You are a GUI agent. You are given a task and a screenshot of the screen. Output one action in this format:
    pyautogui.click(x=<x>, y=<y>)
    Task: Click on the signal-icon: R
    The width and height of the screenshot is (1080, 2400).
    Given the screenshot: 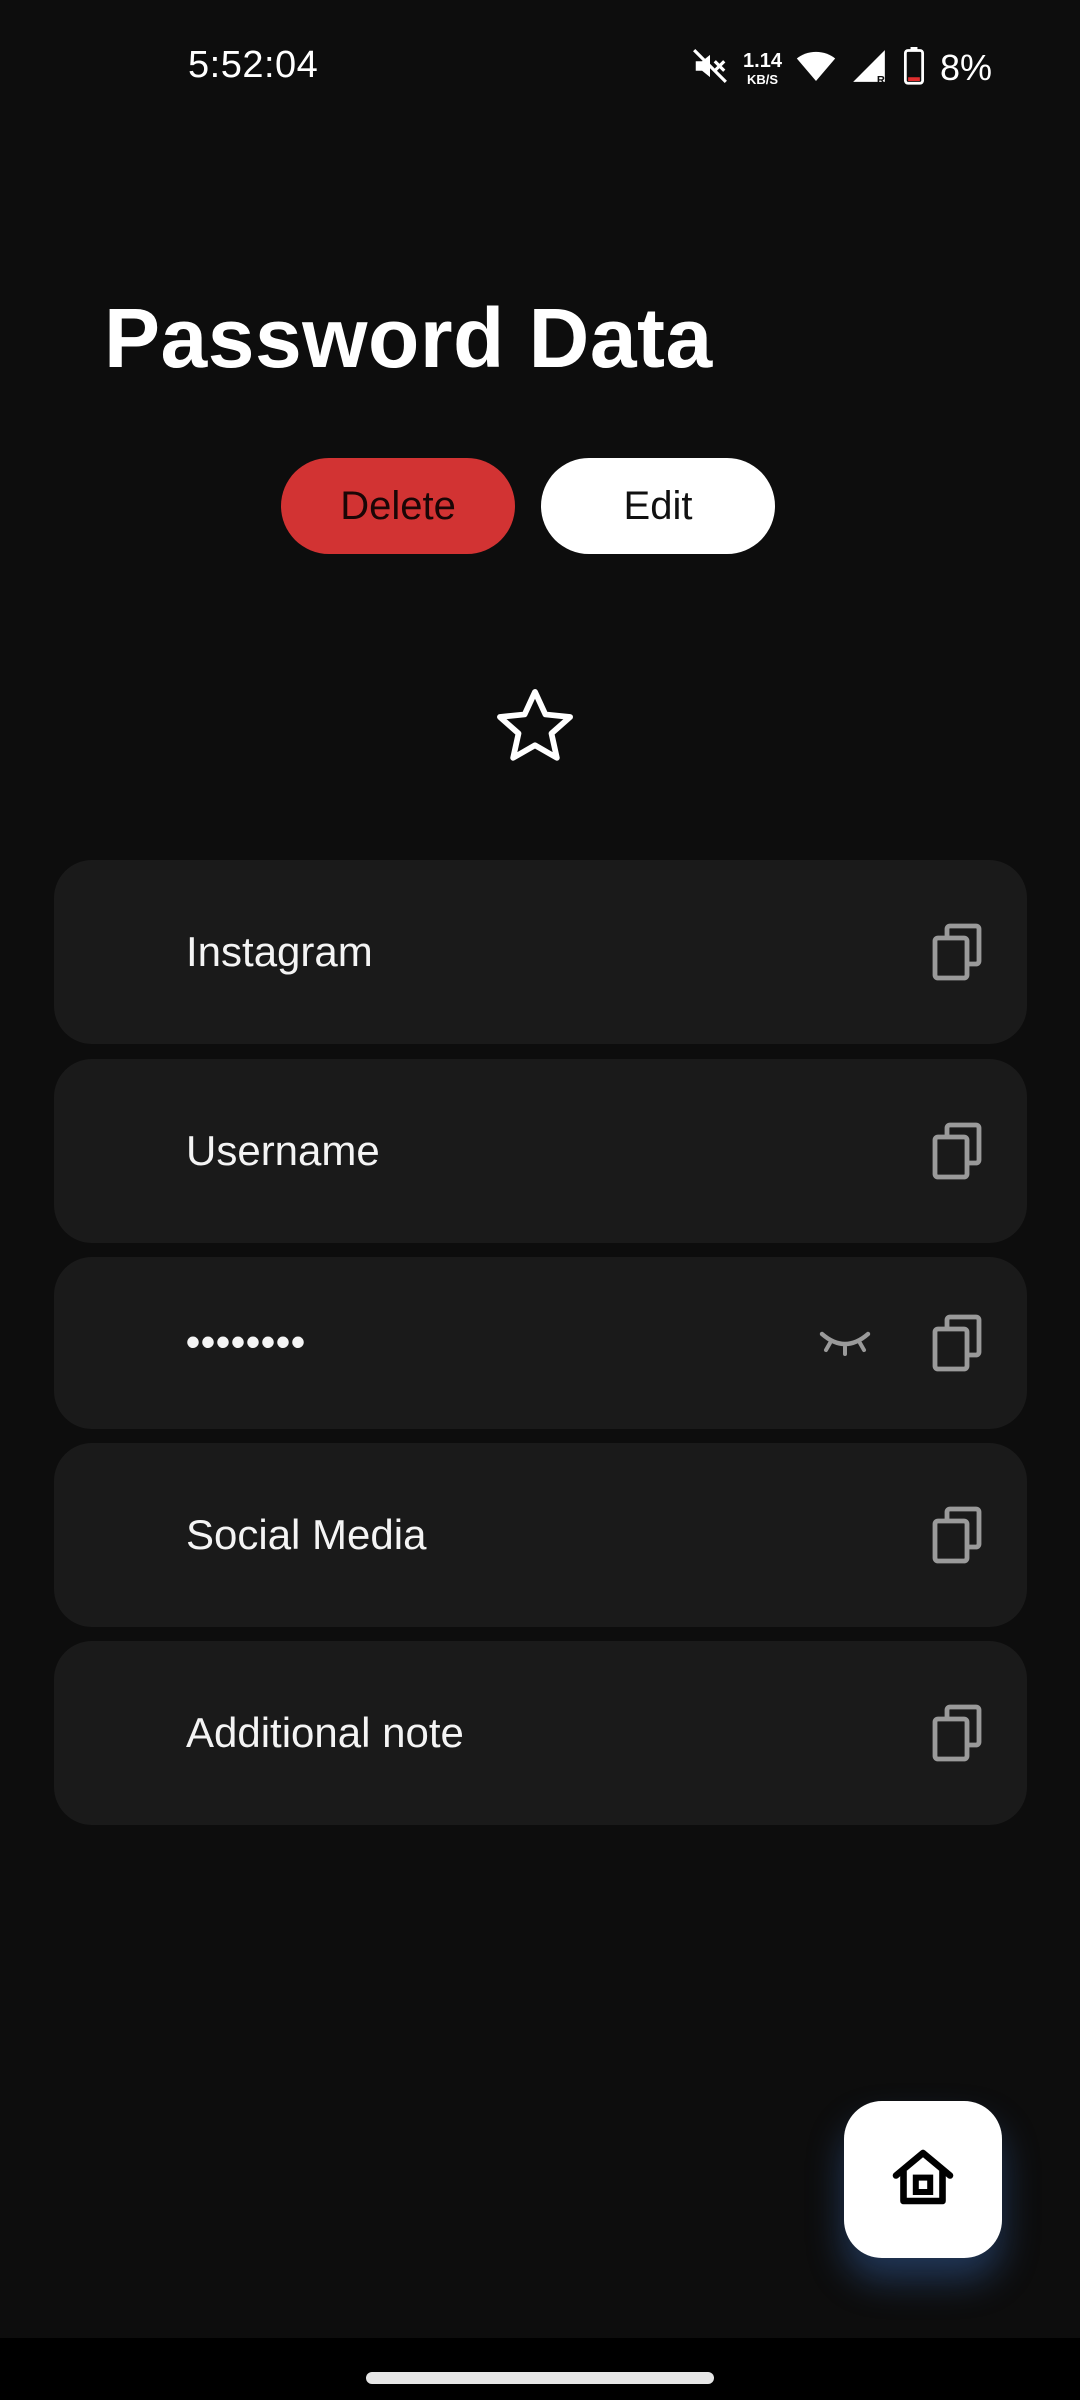 What is the action you would take?
    pyautogui.click(x=869, y=68)
    